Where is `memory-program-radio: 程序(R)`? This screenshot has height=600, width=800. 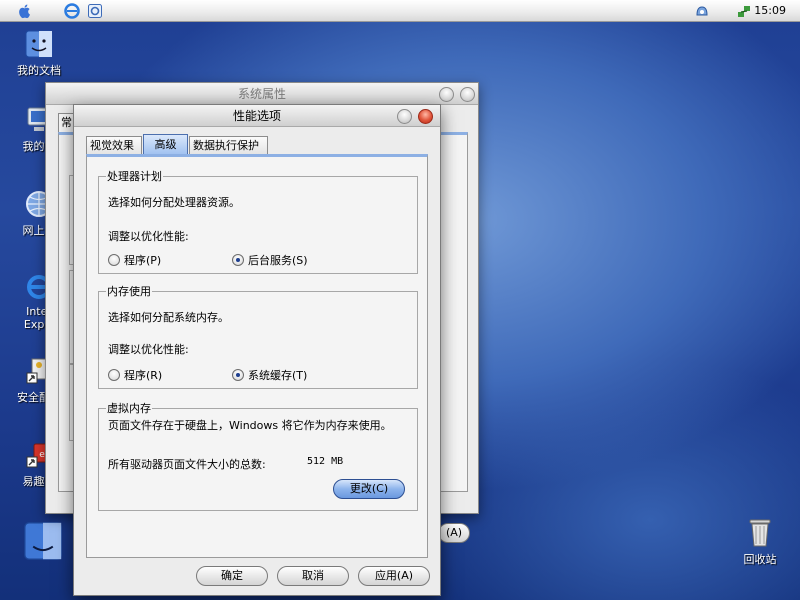
memory-program-radio: 程序(R) is located at coordinates (135, 375).